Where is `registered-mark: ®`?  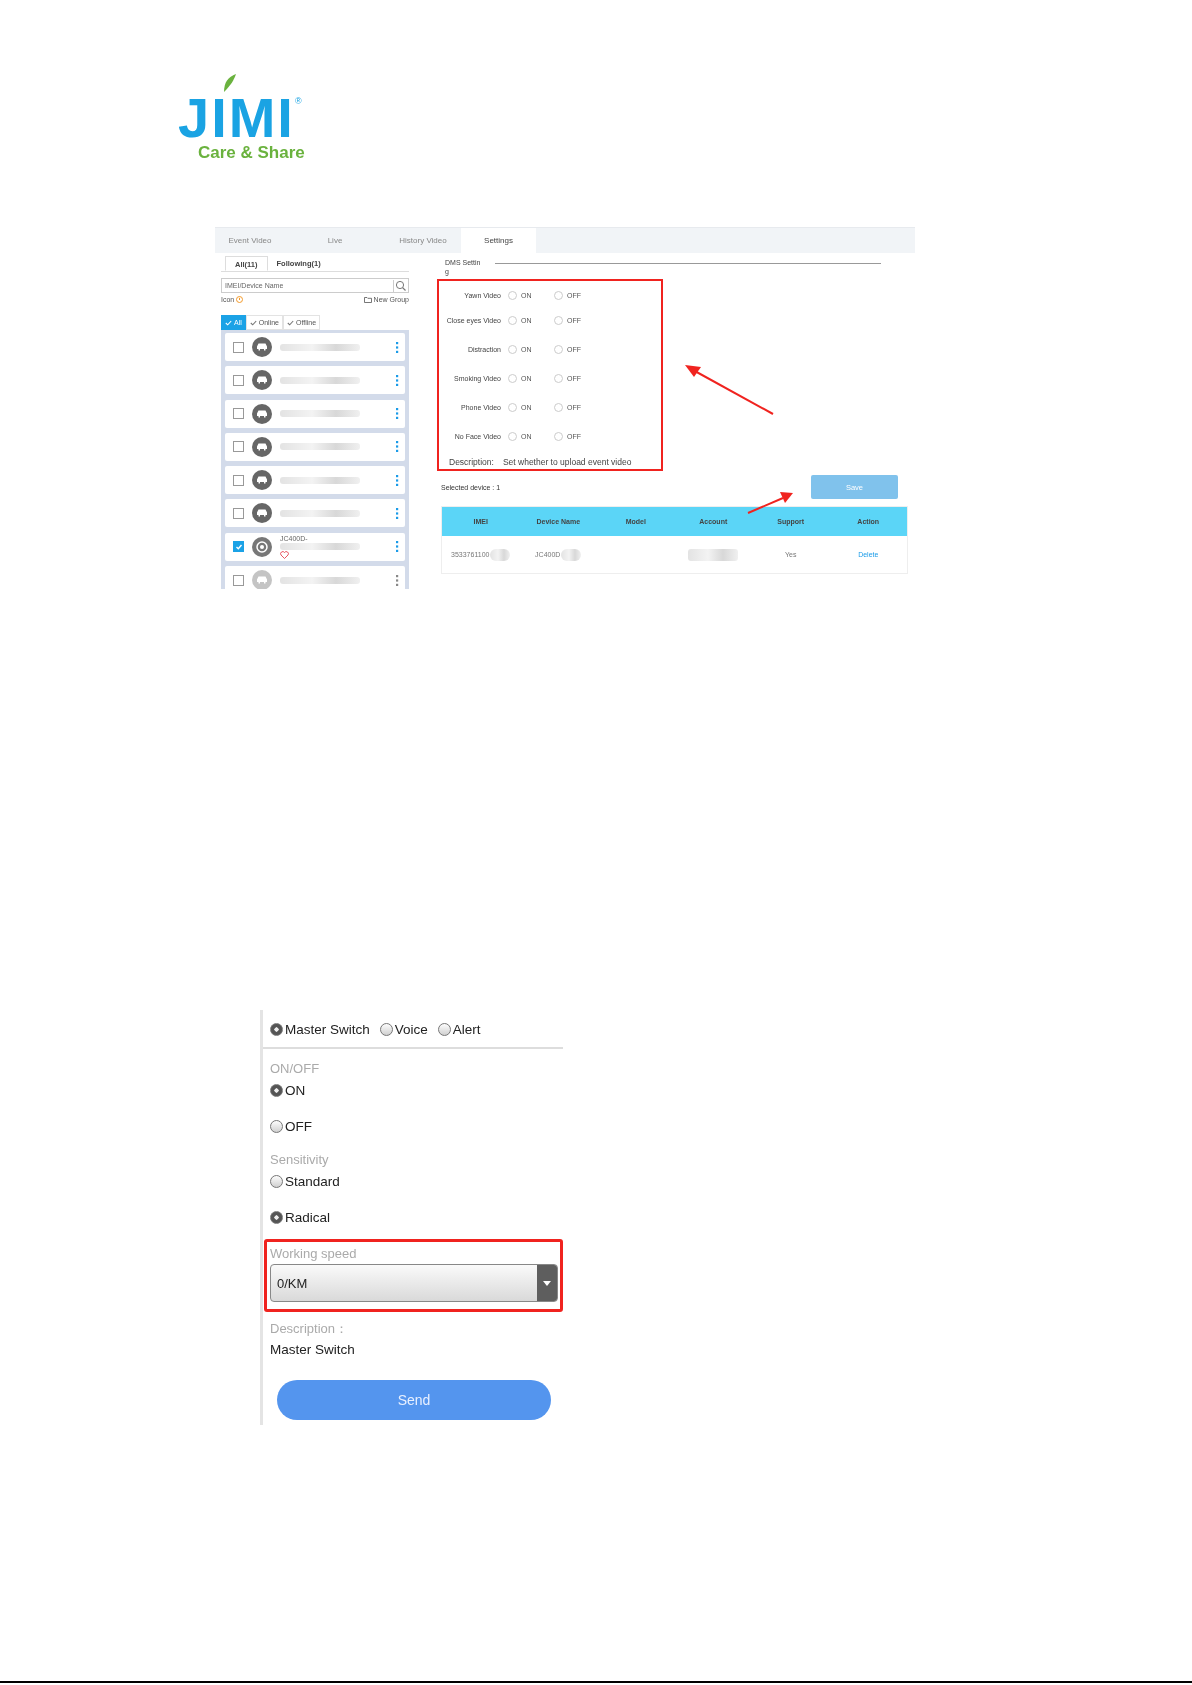 registered-mark: ® is located at coordinates (298, 101).